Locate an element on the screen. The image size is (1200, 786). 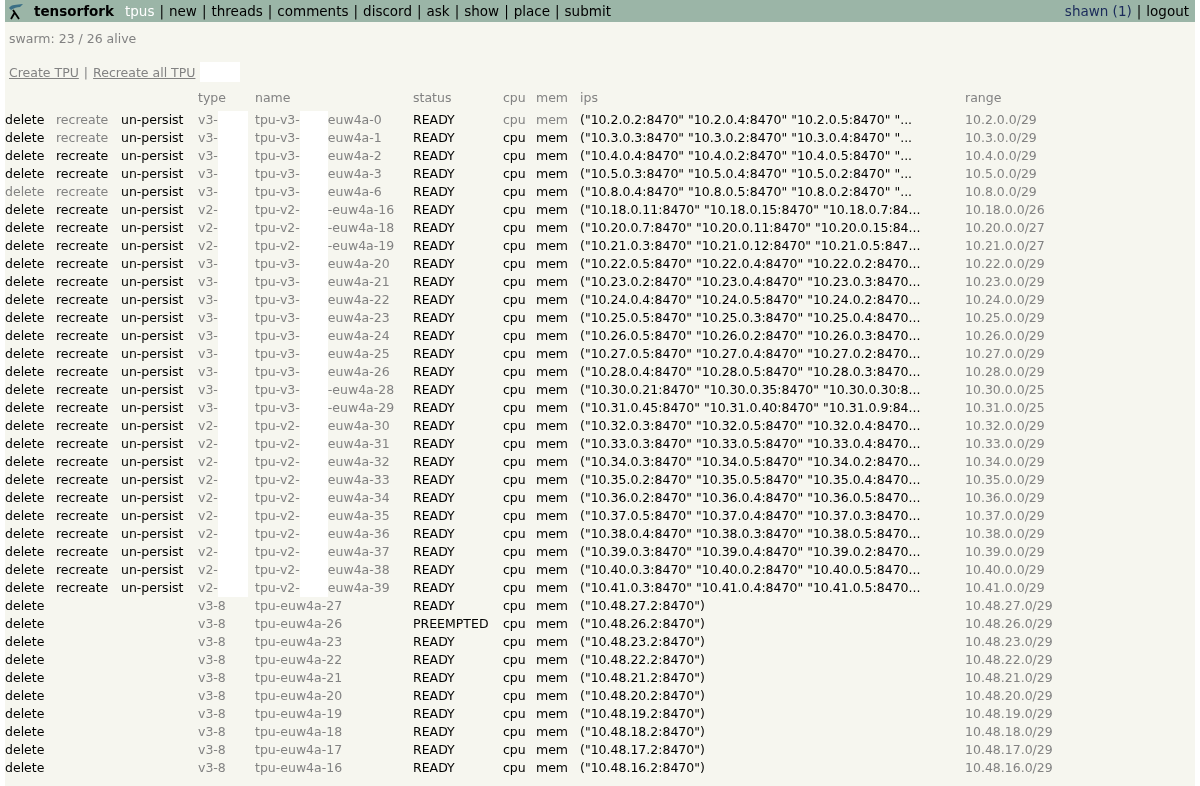
nav-link: ask is located at coordinates (438, 11).